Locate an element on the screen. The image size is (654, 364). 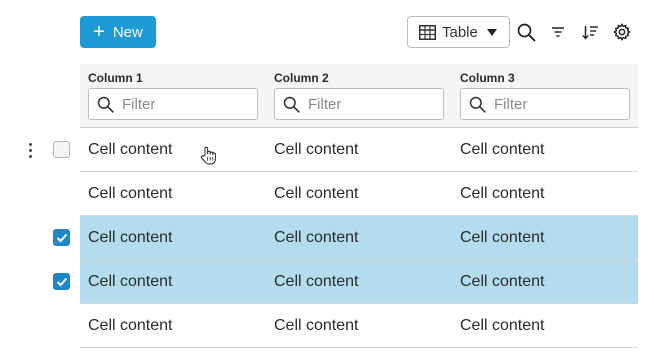
view-select: Table is located at coordinates (458, 32).